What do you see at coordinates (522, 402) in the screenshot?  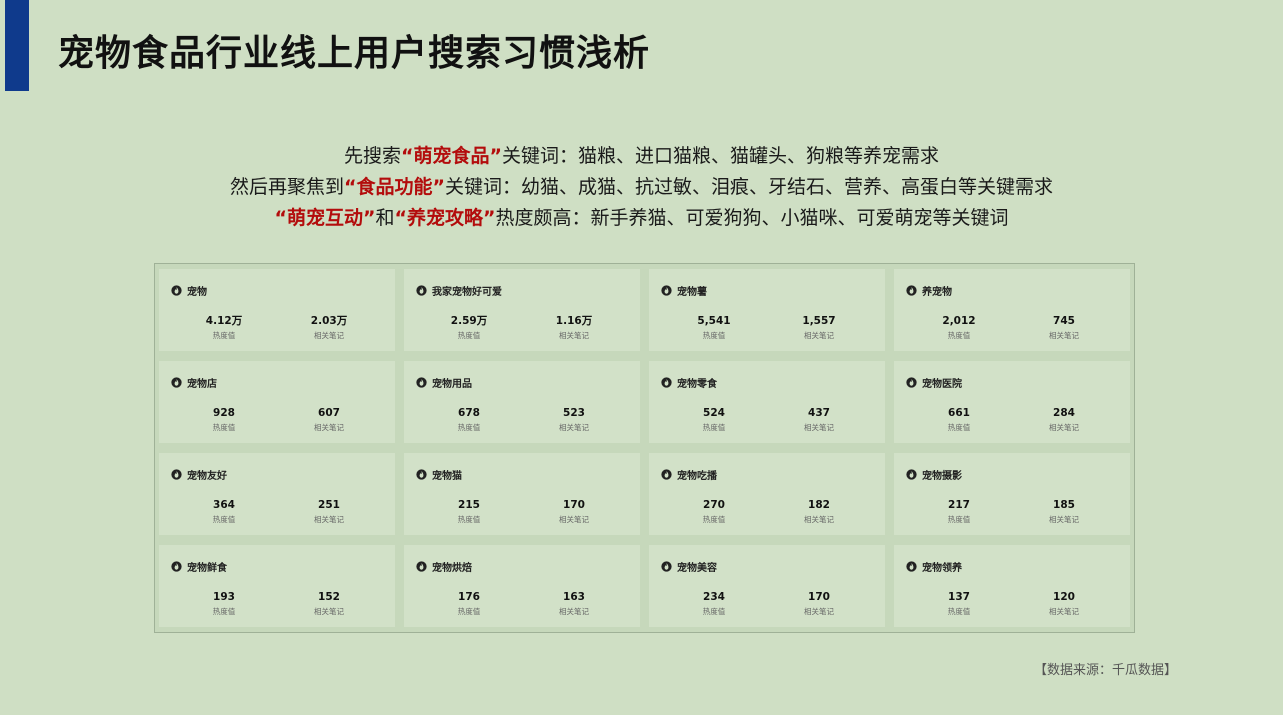 I see `keyword-card: 宠物用品 678 热度值 523 相关笔记` at bounding box center [522, 402].